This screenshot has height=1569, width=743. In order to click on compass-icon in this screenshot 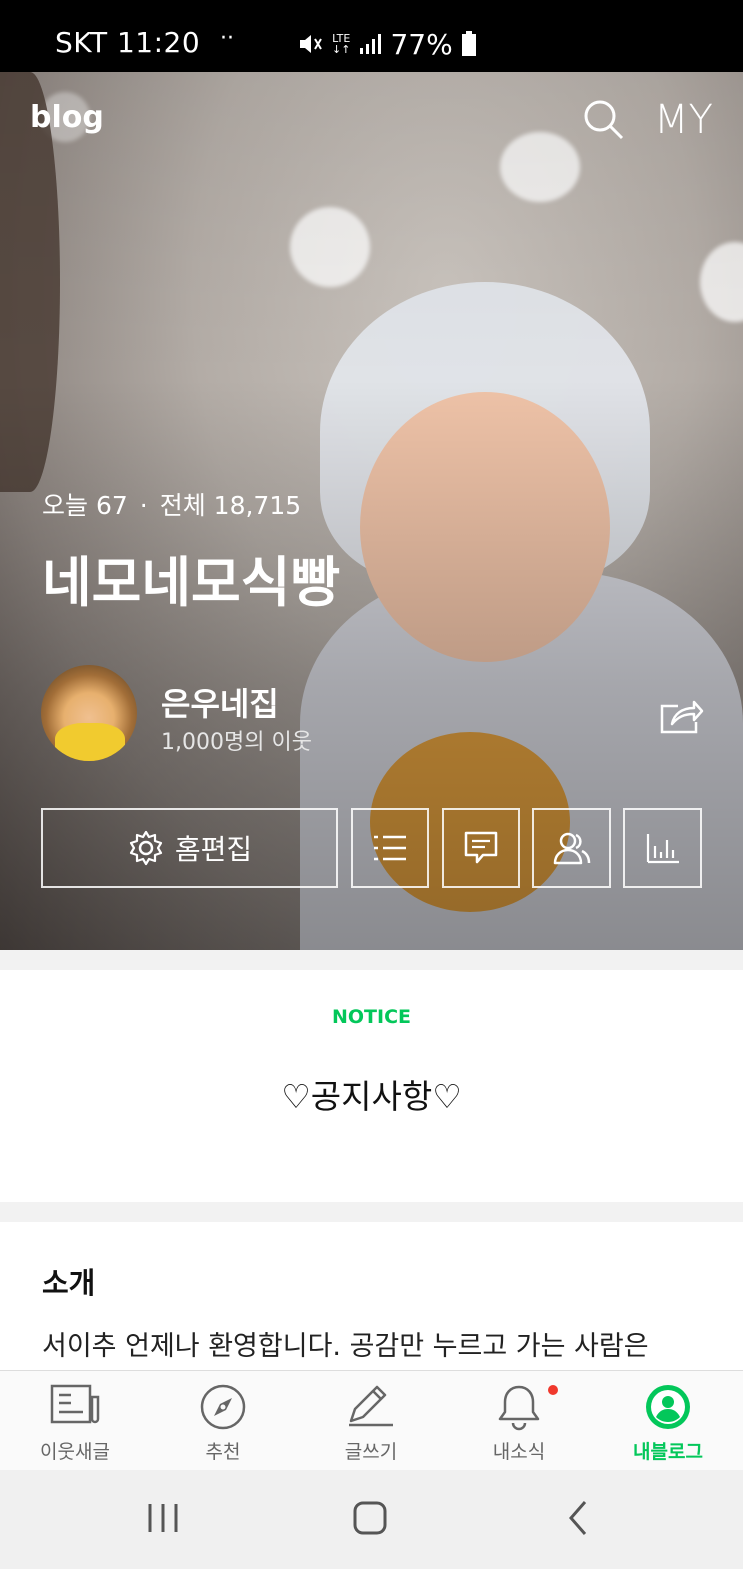, I will do `click(223, 1407)`.